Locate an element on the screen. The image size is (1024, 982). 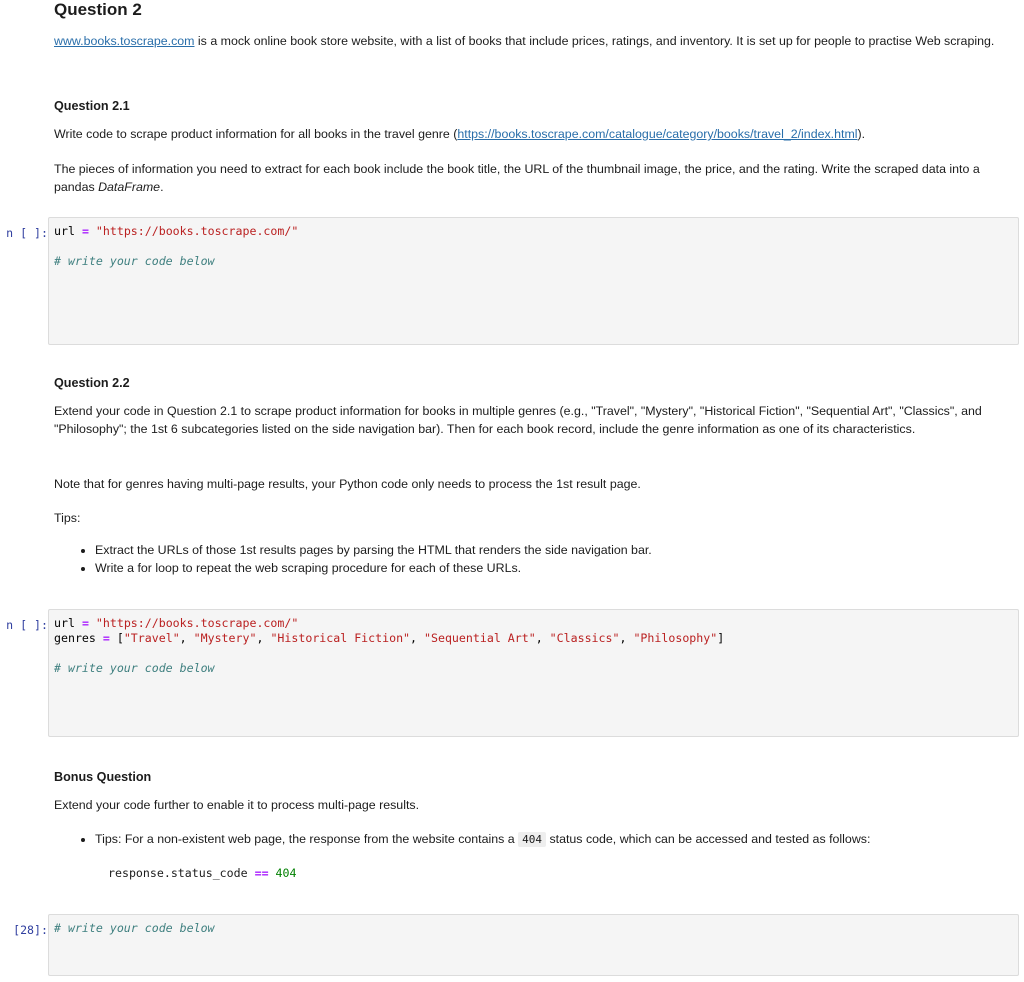
question-2-heading: Question 2 is located at coordinates (98, 10).